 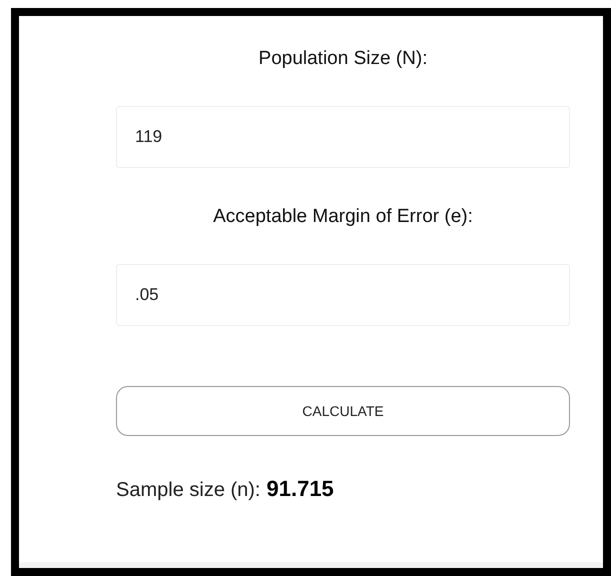 I want to click on input-field: .05, so click(x=343, y=295).